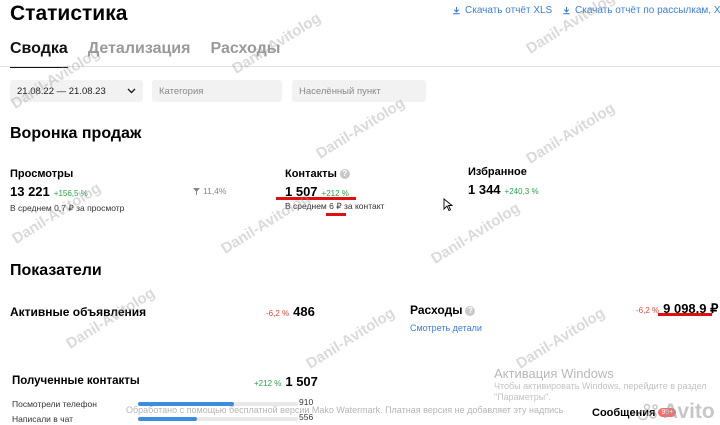 The width and height of the screenshot is (720, 425). Describe the element at coordinates (39, 54) in the screenshot. I see `tab-summary: Сводка` at that location.